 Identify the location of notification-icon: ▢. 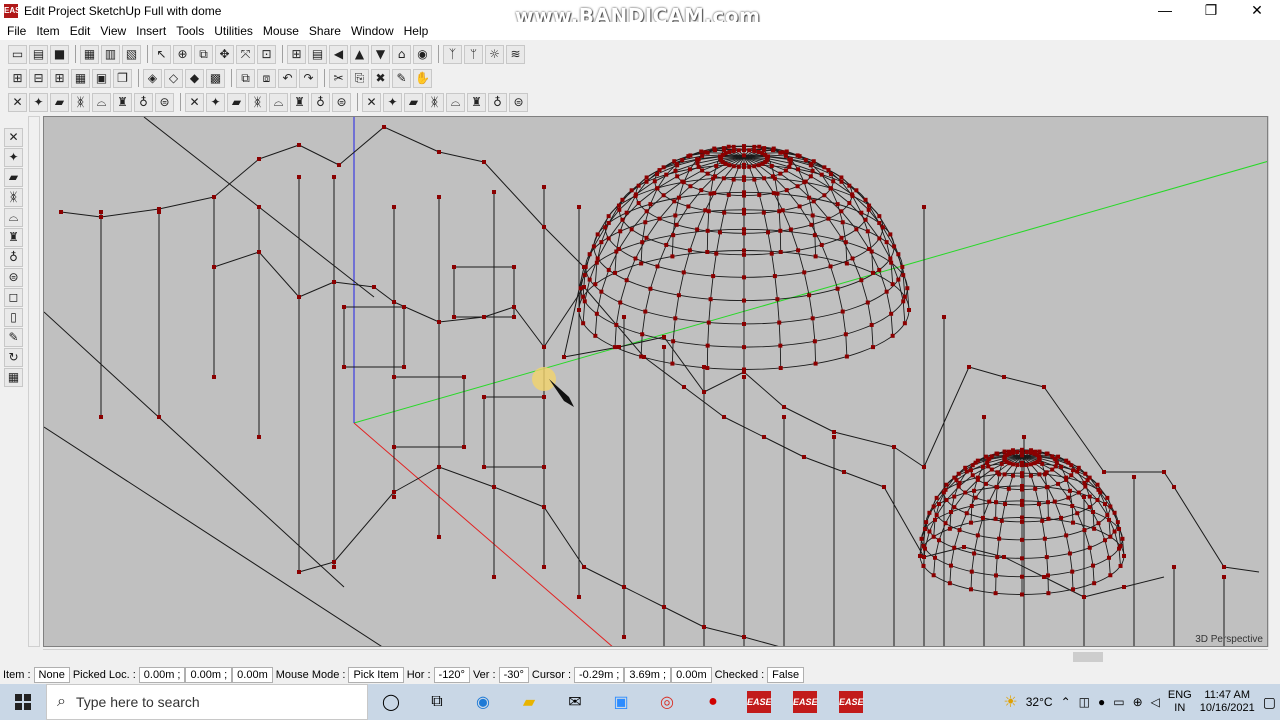
(1269, 702).